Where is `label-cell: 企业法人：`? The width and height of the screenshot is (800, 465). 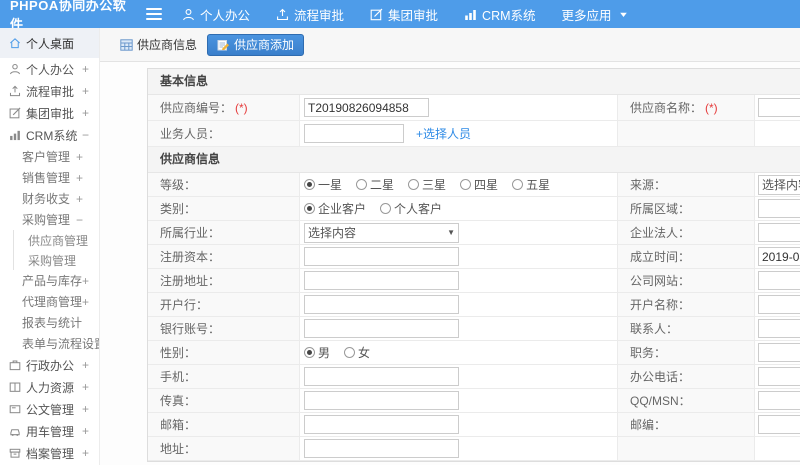 label-cell: 企业法人： is located at coordinates (686, 232).